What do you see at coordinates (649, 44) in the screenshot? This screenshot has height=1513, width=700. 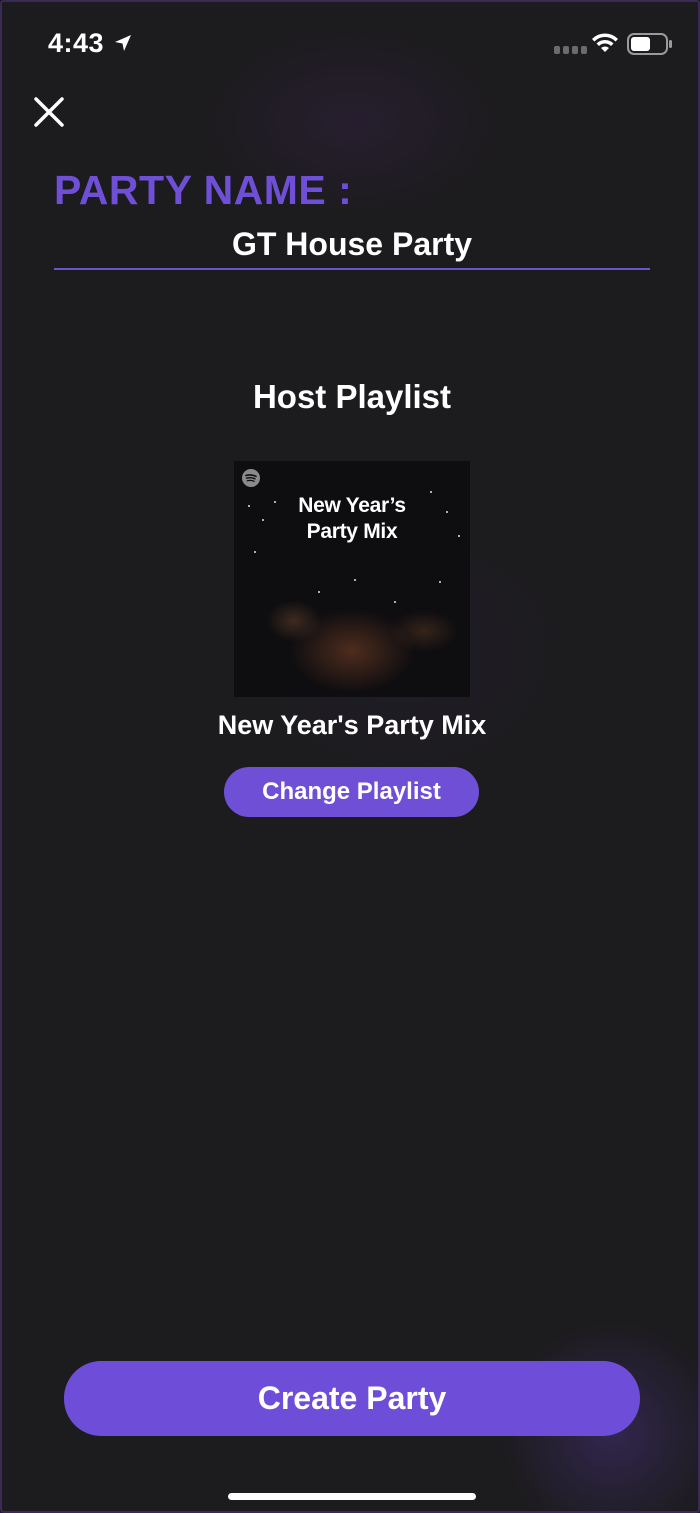 I see `battery-icon` at bounding box center [649, 44].